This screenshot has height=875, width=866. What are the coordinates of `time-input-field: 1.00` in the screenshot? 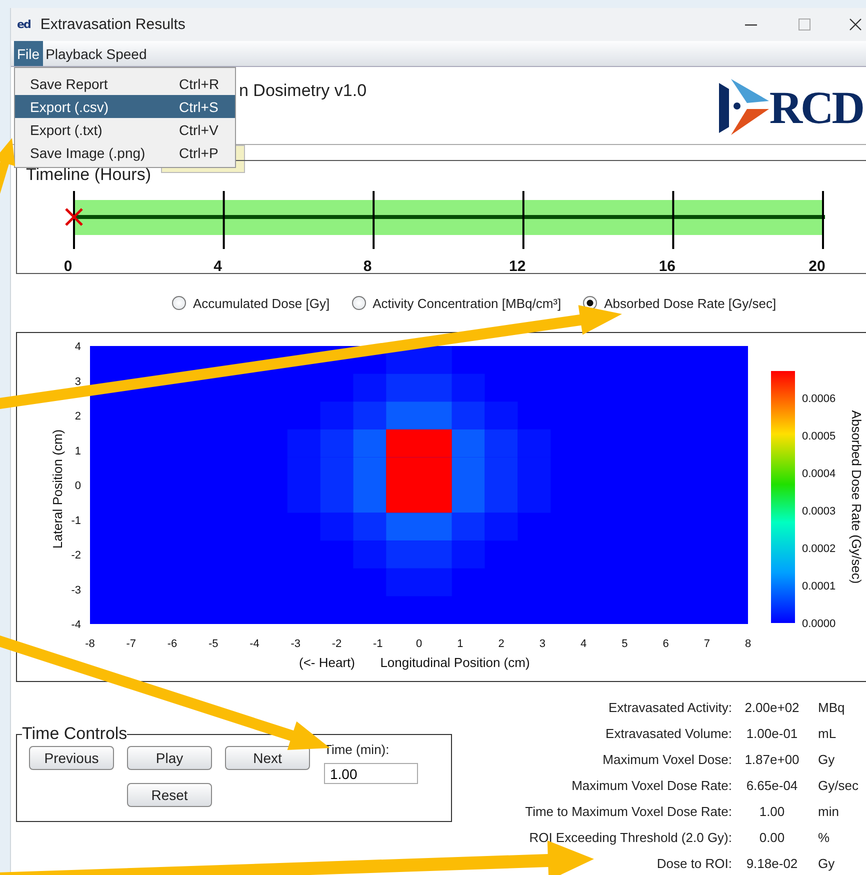 It's located at (371, 773).